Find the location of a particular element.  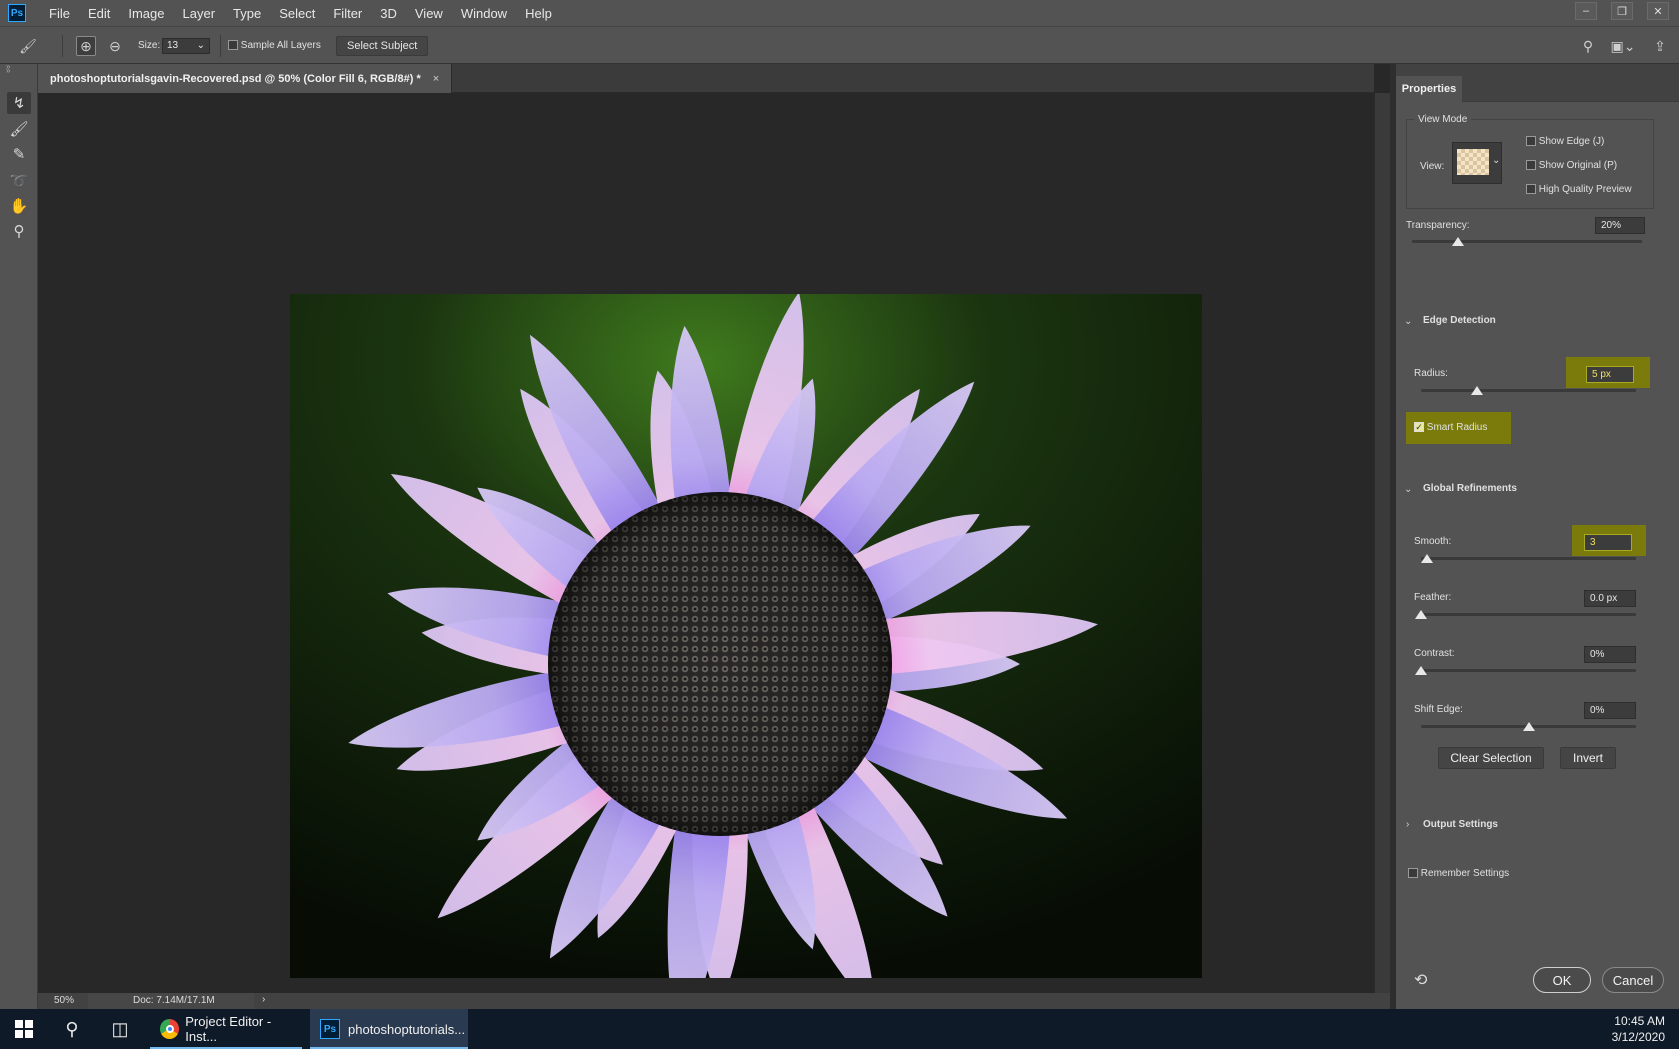

refine-edge-brush-preset-icon: 🖌 is located at coordinates (28, 46).